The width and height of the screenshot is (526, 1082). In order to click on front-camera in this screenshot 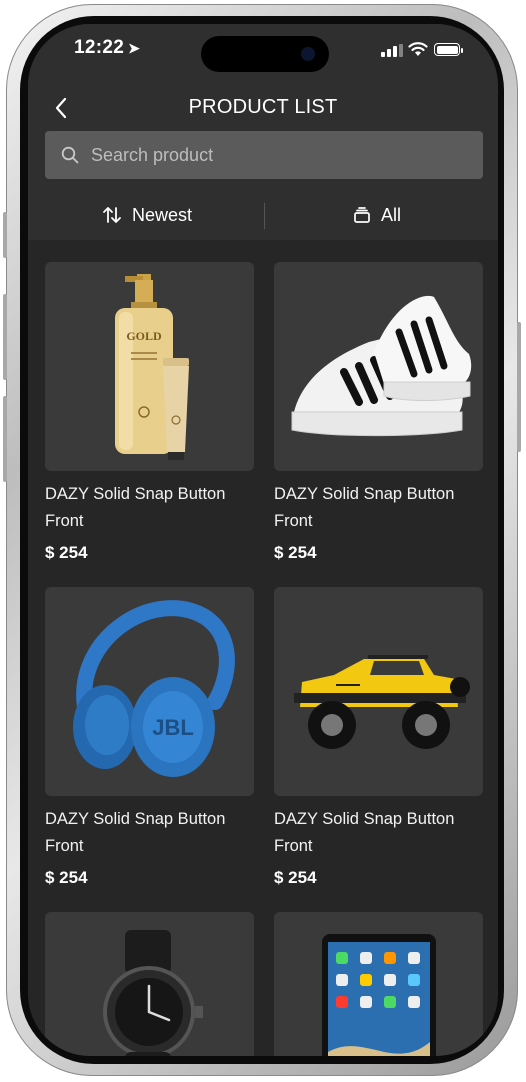, I will do `click(308, 54)`.